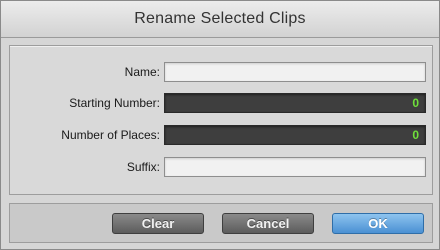  I want to click on number-of-places-value: 0, so click(415, 135).